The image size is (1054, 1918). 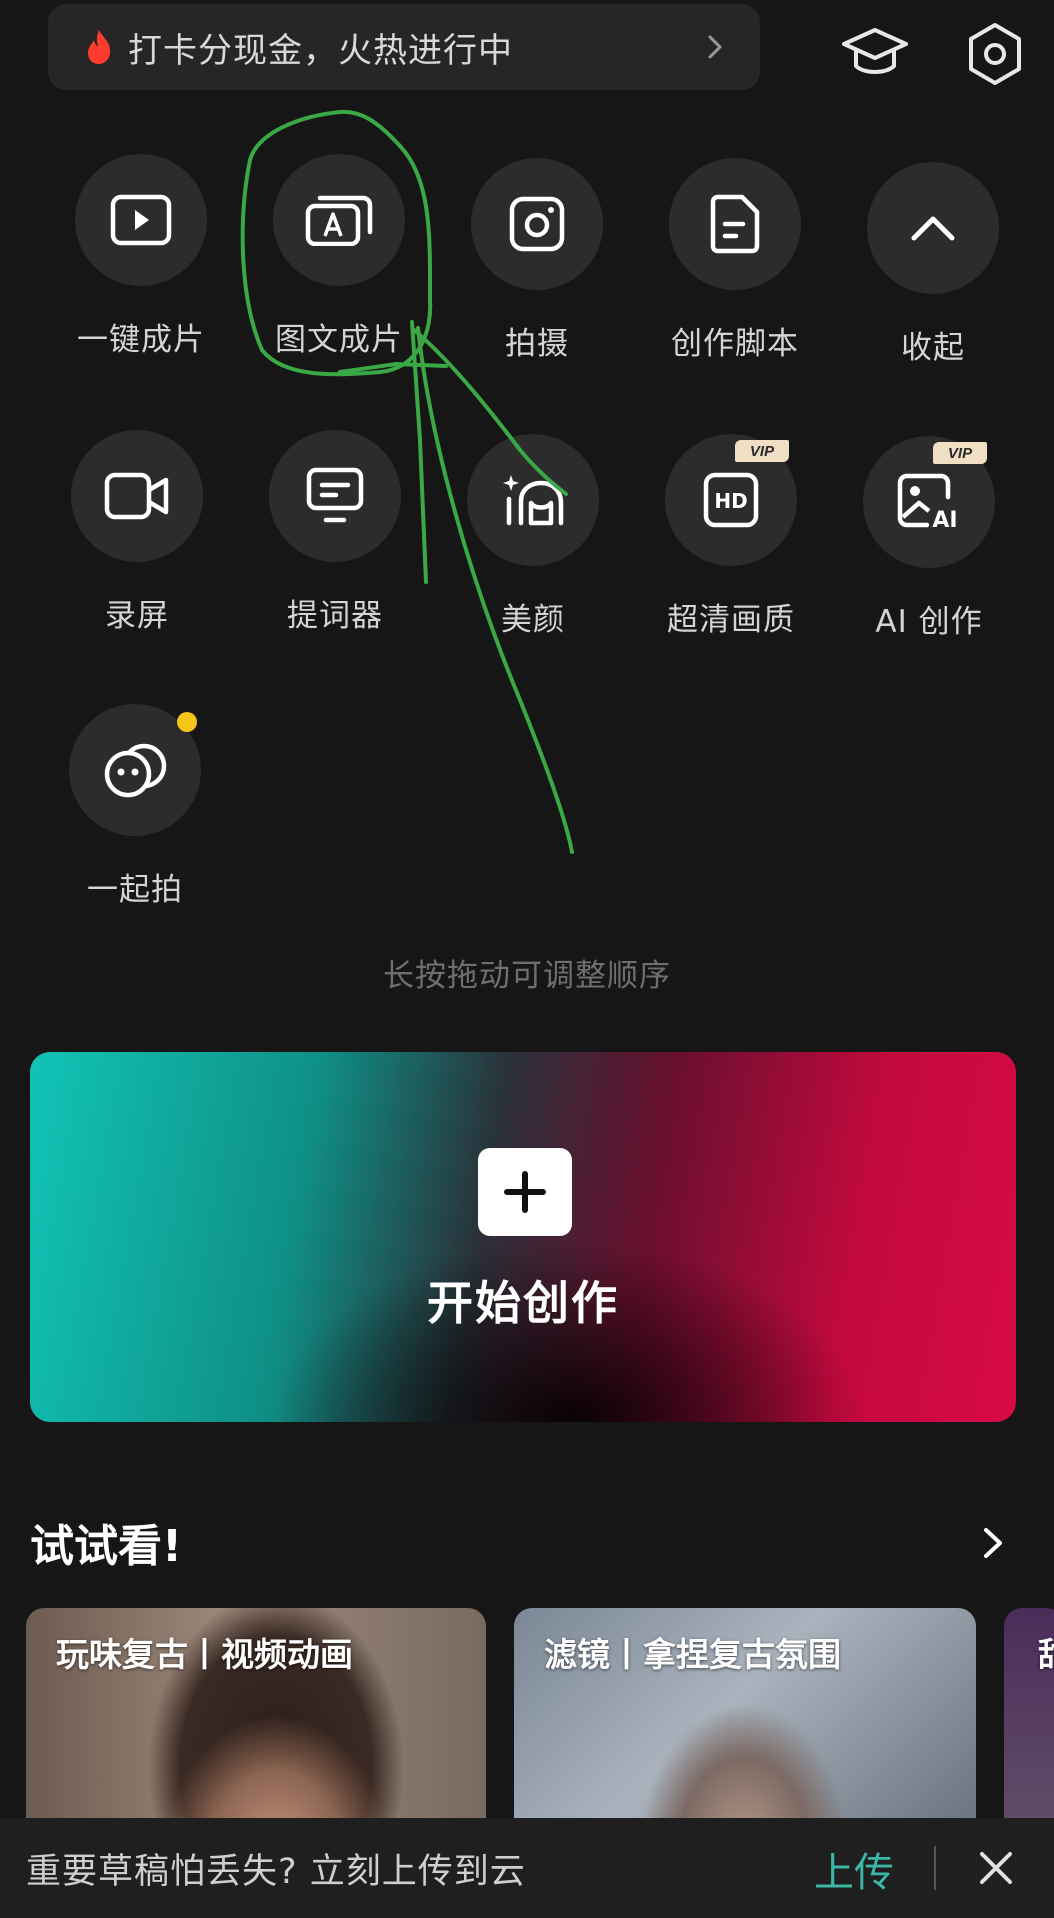 What do you see at coordinates (99, 47) in the screenshot?
I see `fire-icon` at bounding box center [99, 47].